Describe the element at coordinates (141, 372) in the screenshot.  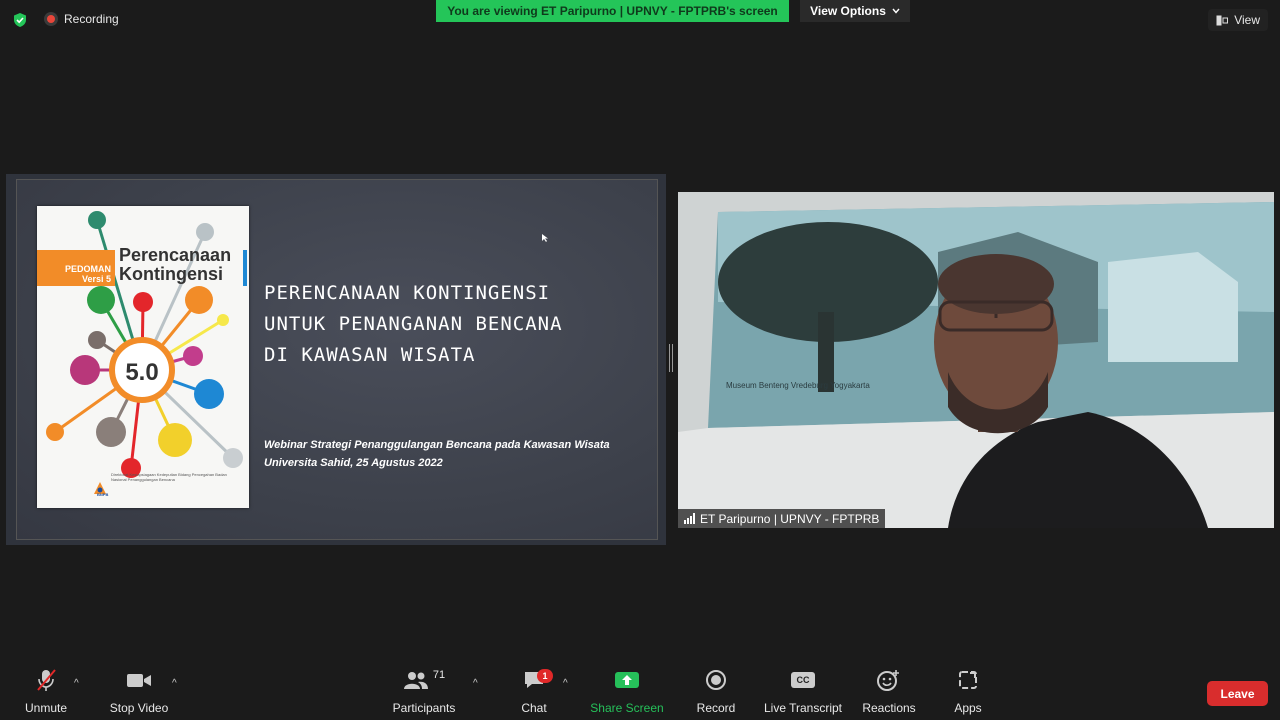
I see `cover-version-number: 5.0` at that location.